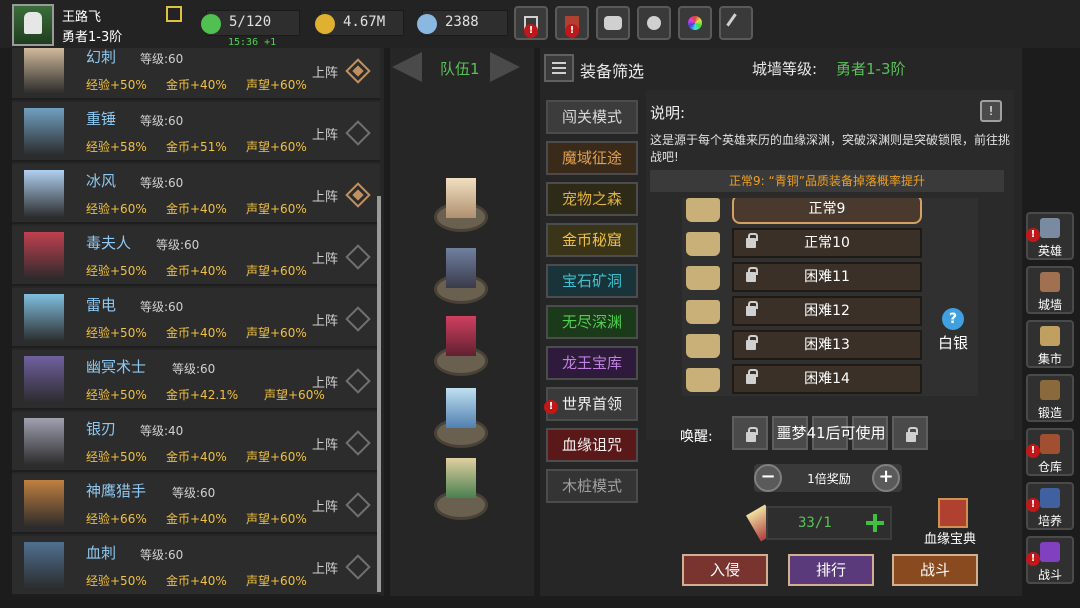 The width and height of the screenshot is (1080, 608). Describe the element at coordinates (196, 318) in the screenshot. I see `hero-row: 雷电 等级:60 经验+50% 金币+40% 声望+60% 上阵` at that location.